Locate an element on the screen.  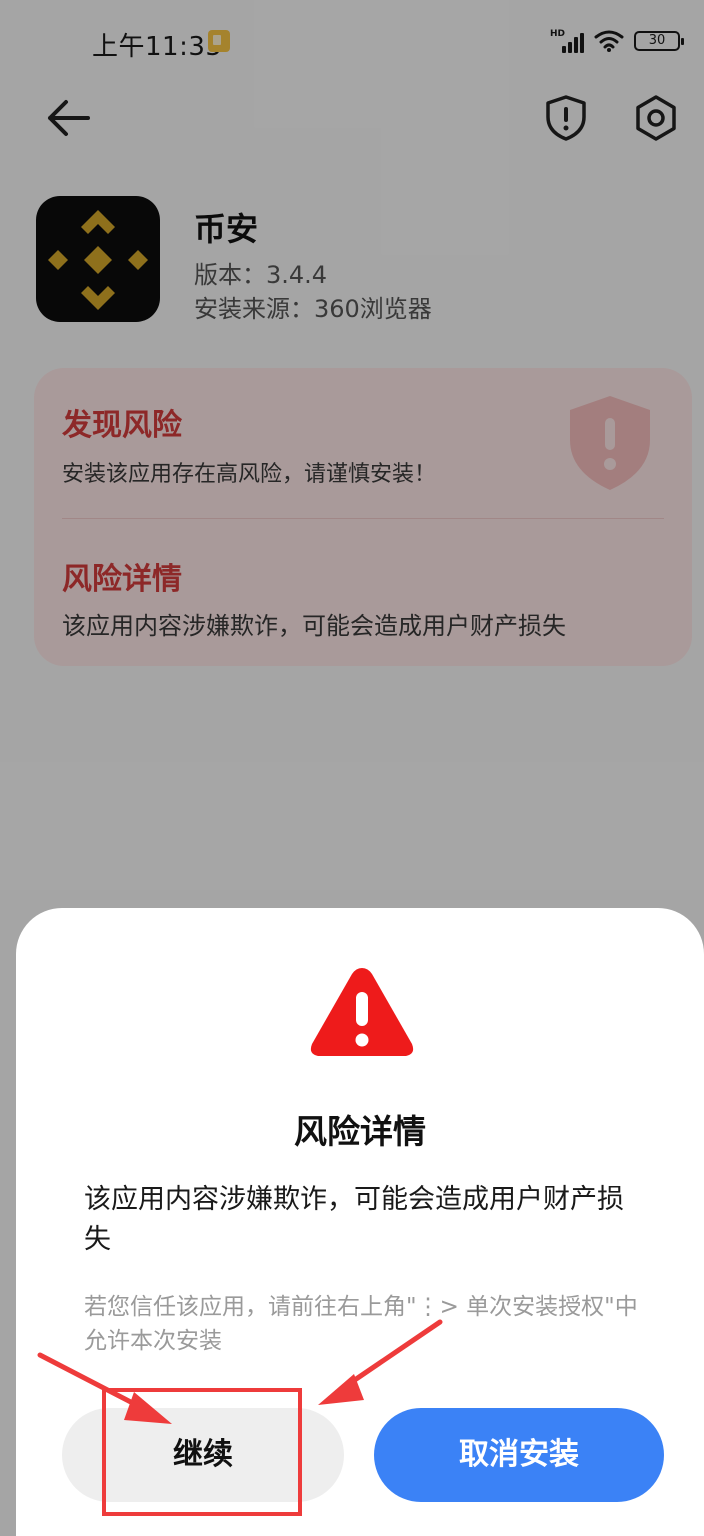
warning-icon is located at coordinates (362, 1012).